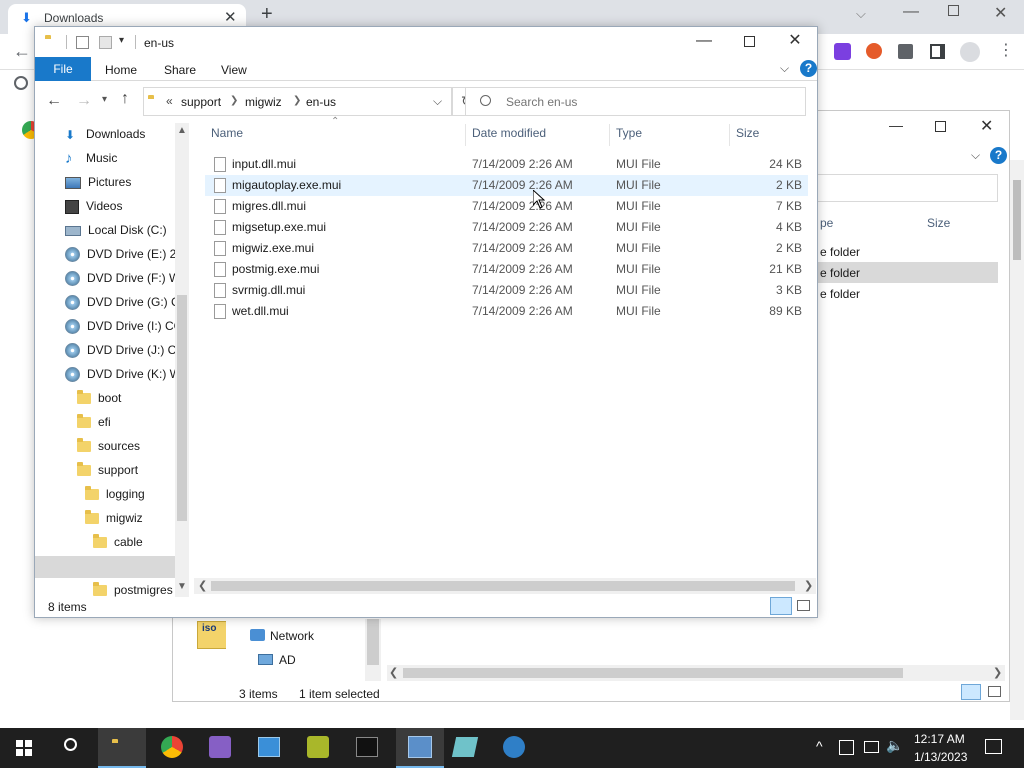 The image size is (1024, 768). Describe the element at coordinates (201, 102) in the screenshot. I see `breadcrumb-support: support` at that location.